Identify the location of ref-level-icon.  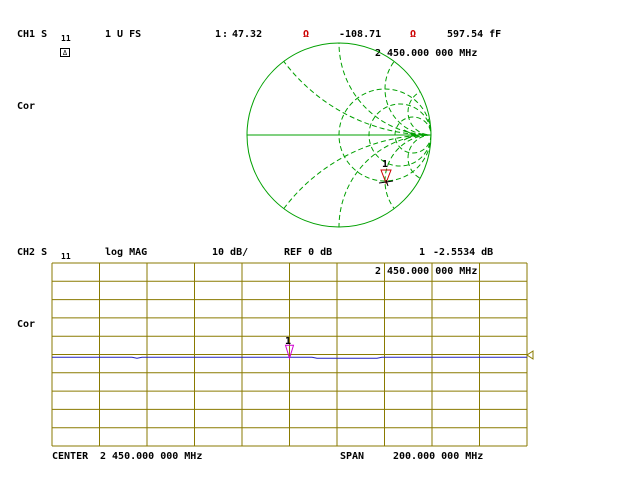
(530, 355).